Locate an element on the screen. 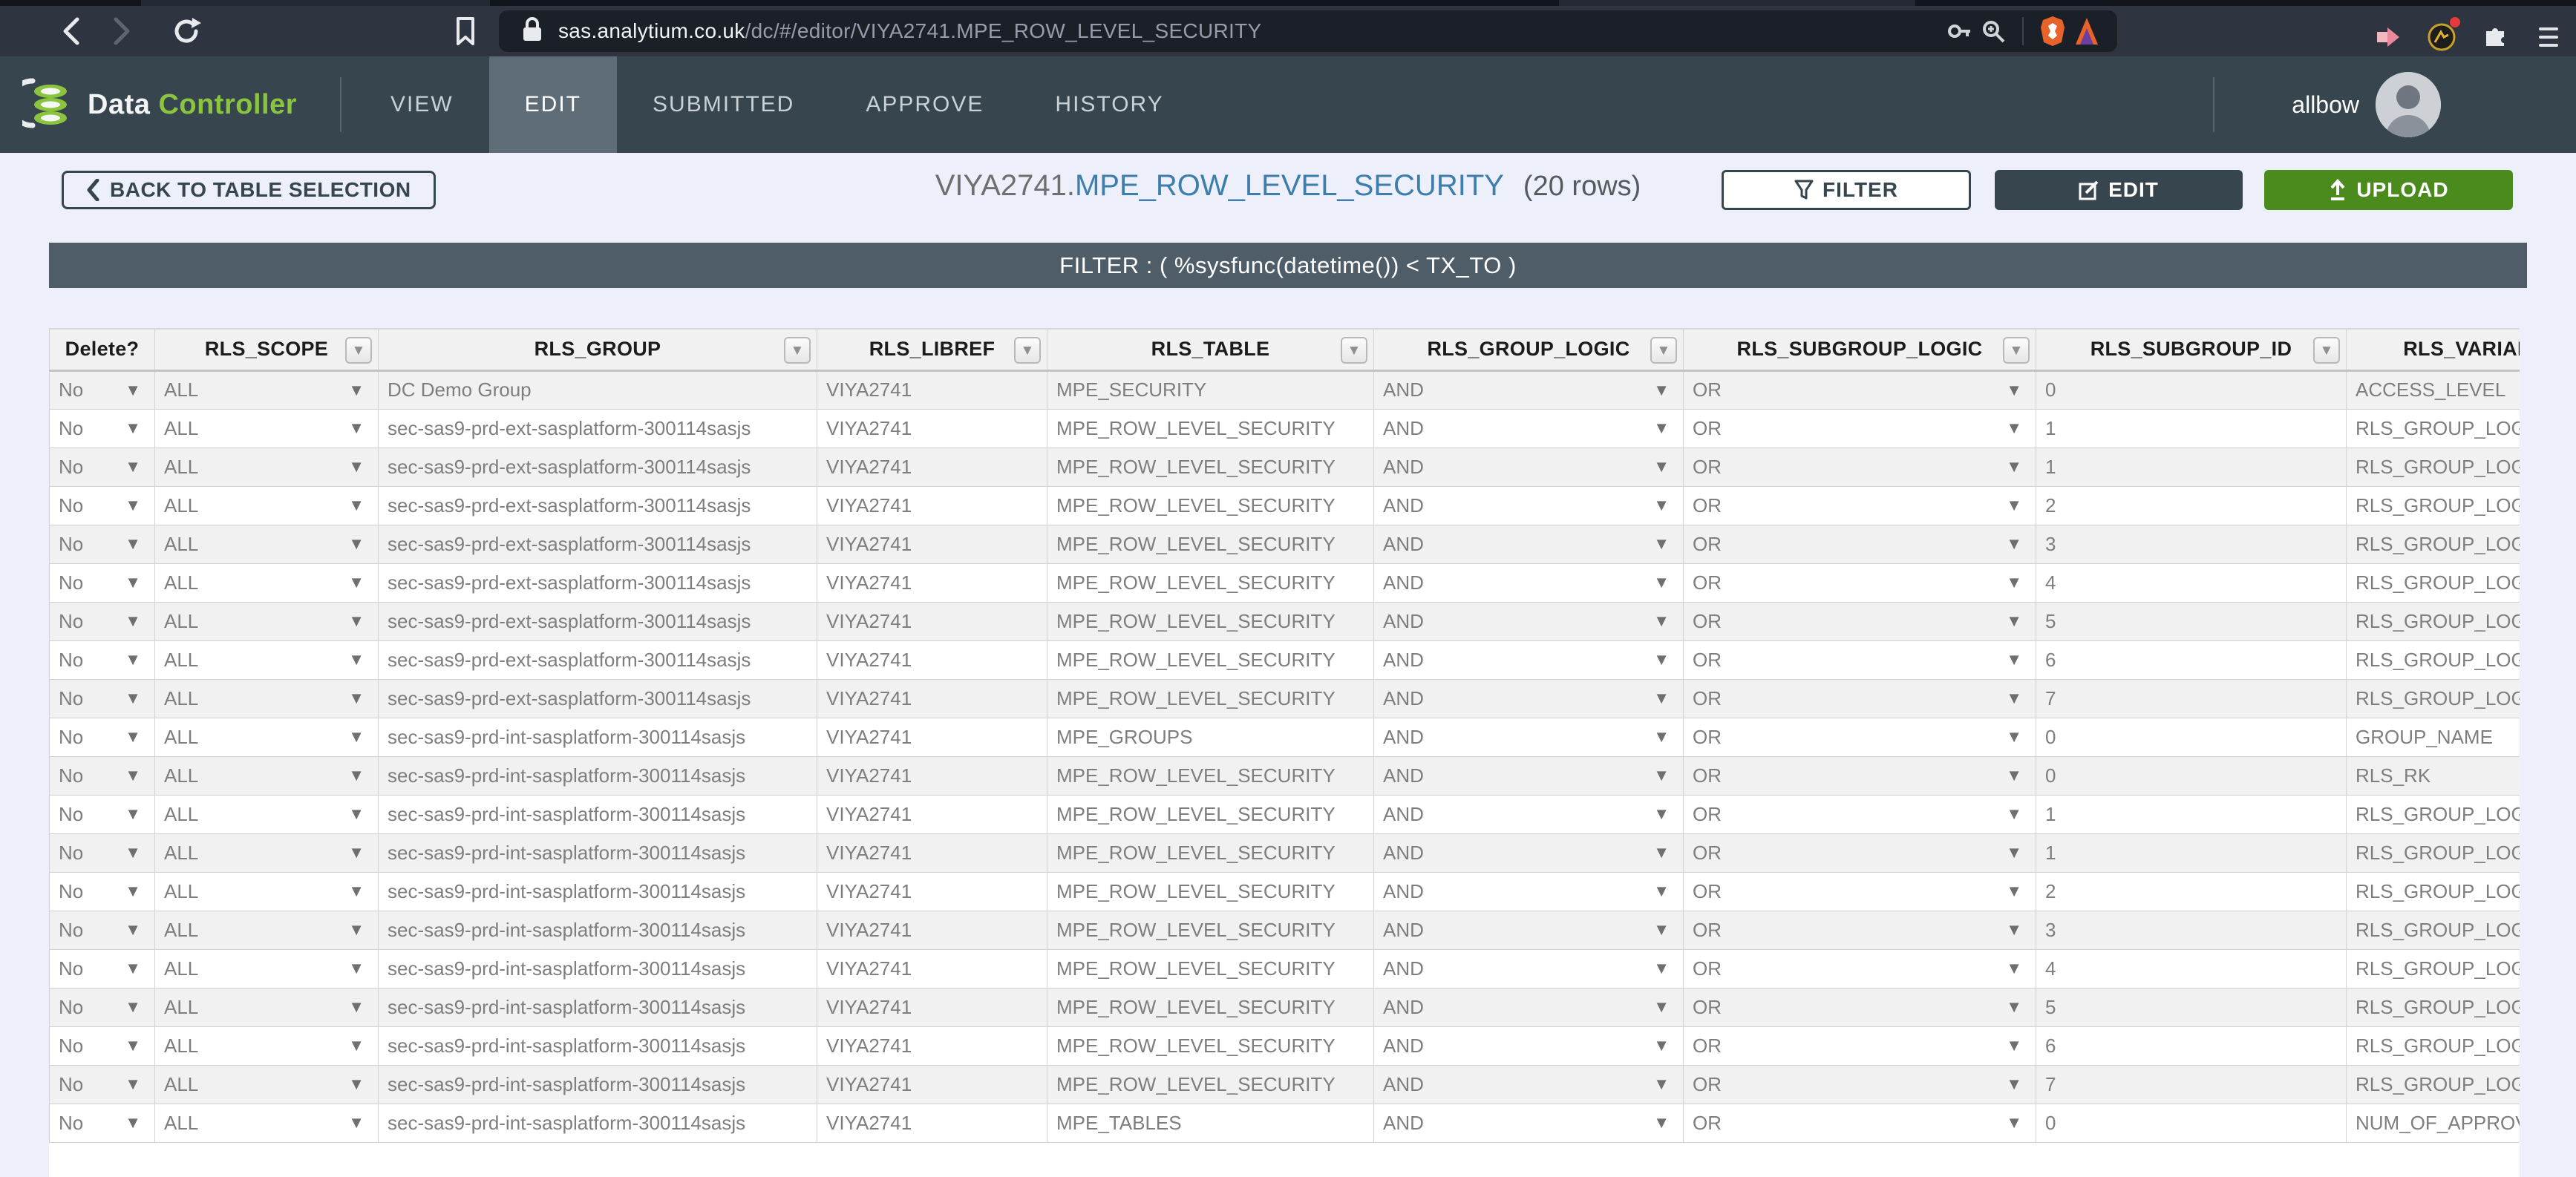 This screenshot has width=2576, height=1177. tab-approve: APPROVE is located at coordinates (925, 105).